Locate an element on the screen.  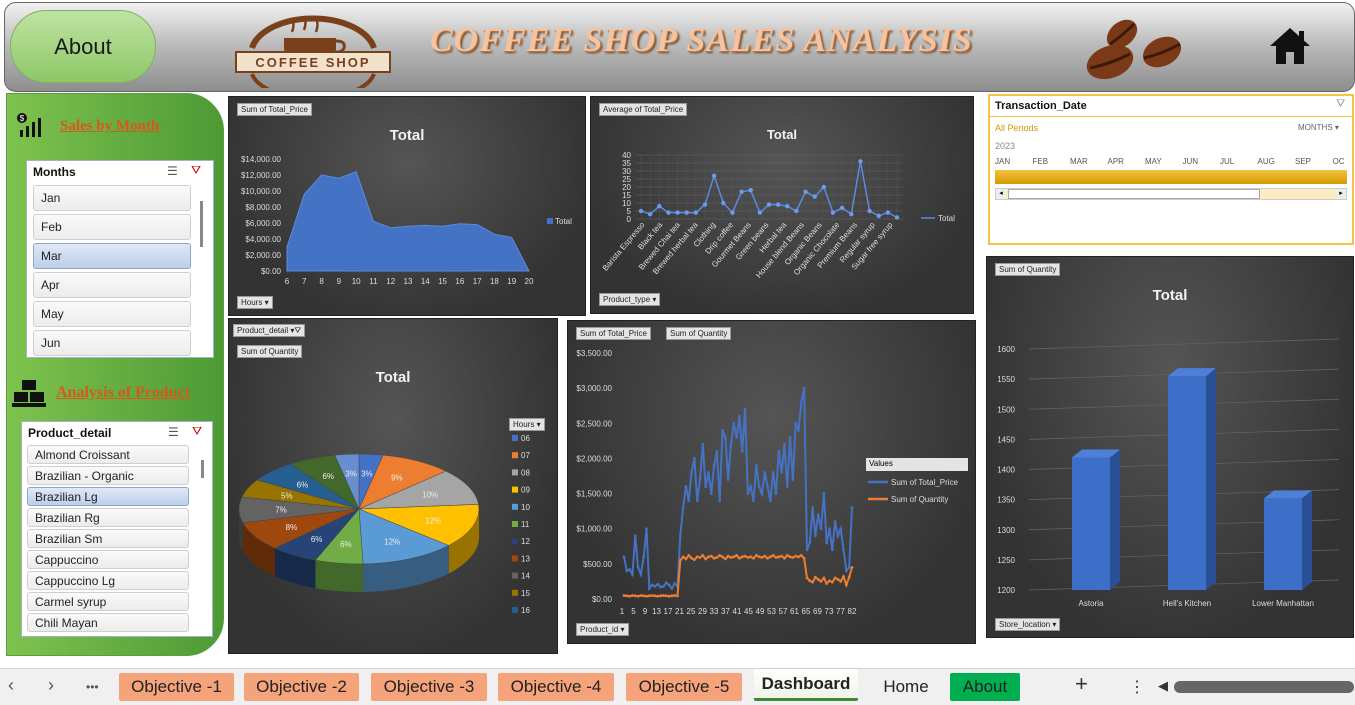
axis-field-button: Hours ▾ is located at coordinates (255, 302).